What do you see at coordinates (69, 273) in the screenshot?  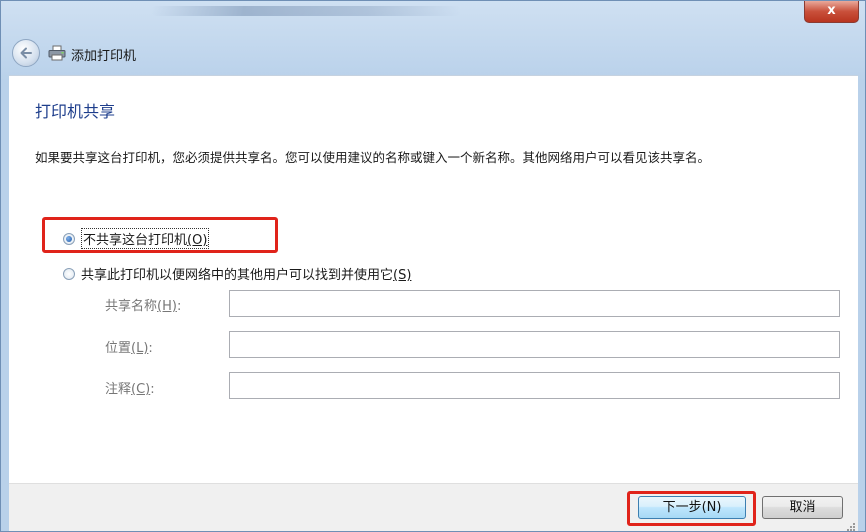 I see `radio-button-unchecked` at bounding box center [69, 273].